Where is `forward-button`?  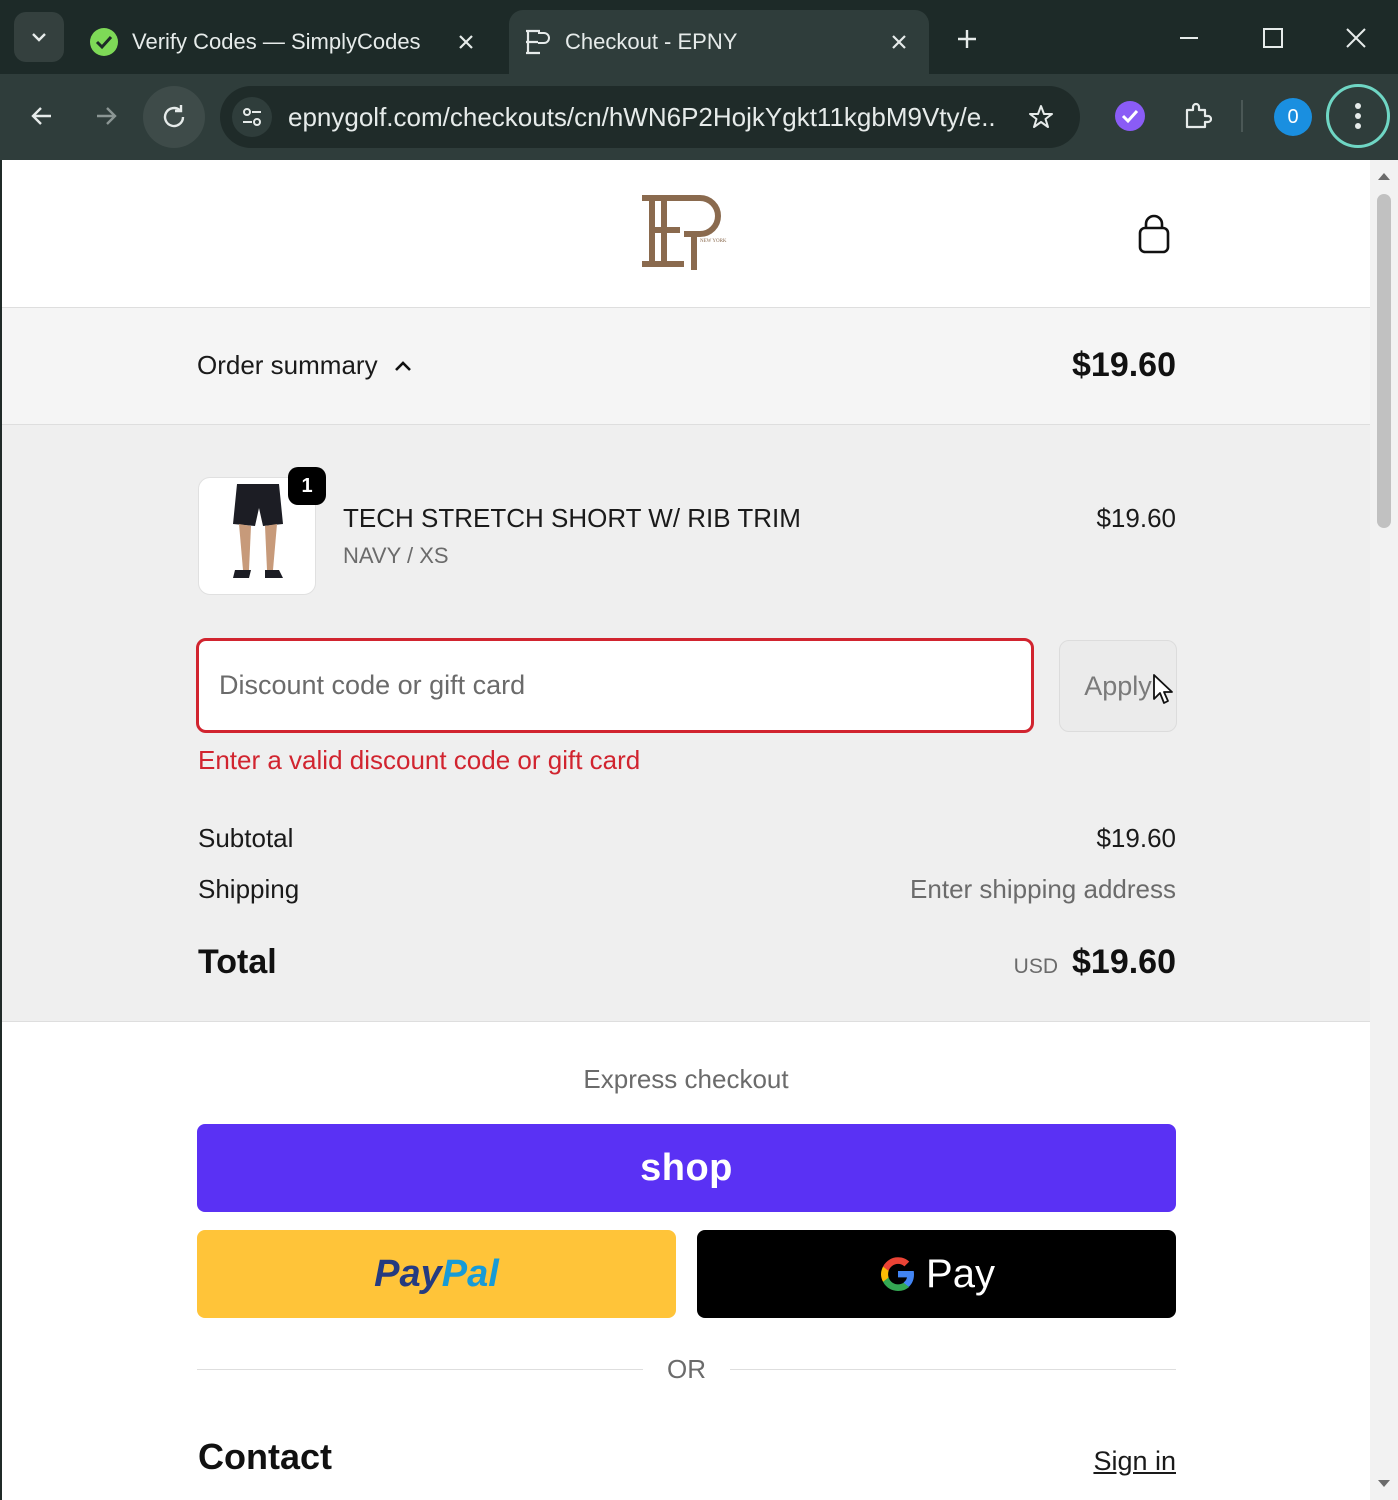 forward-button is located at coordinates (106, 116).